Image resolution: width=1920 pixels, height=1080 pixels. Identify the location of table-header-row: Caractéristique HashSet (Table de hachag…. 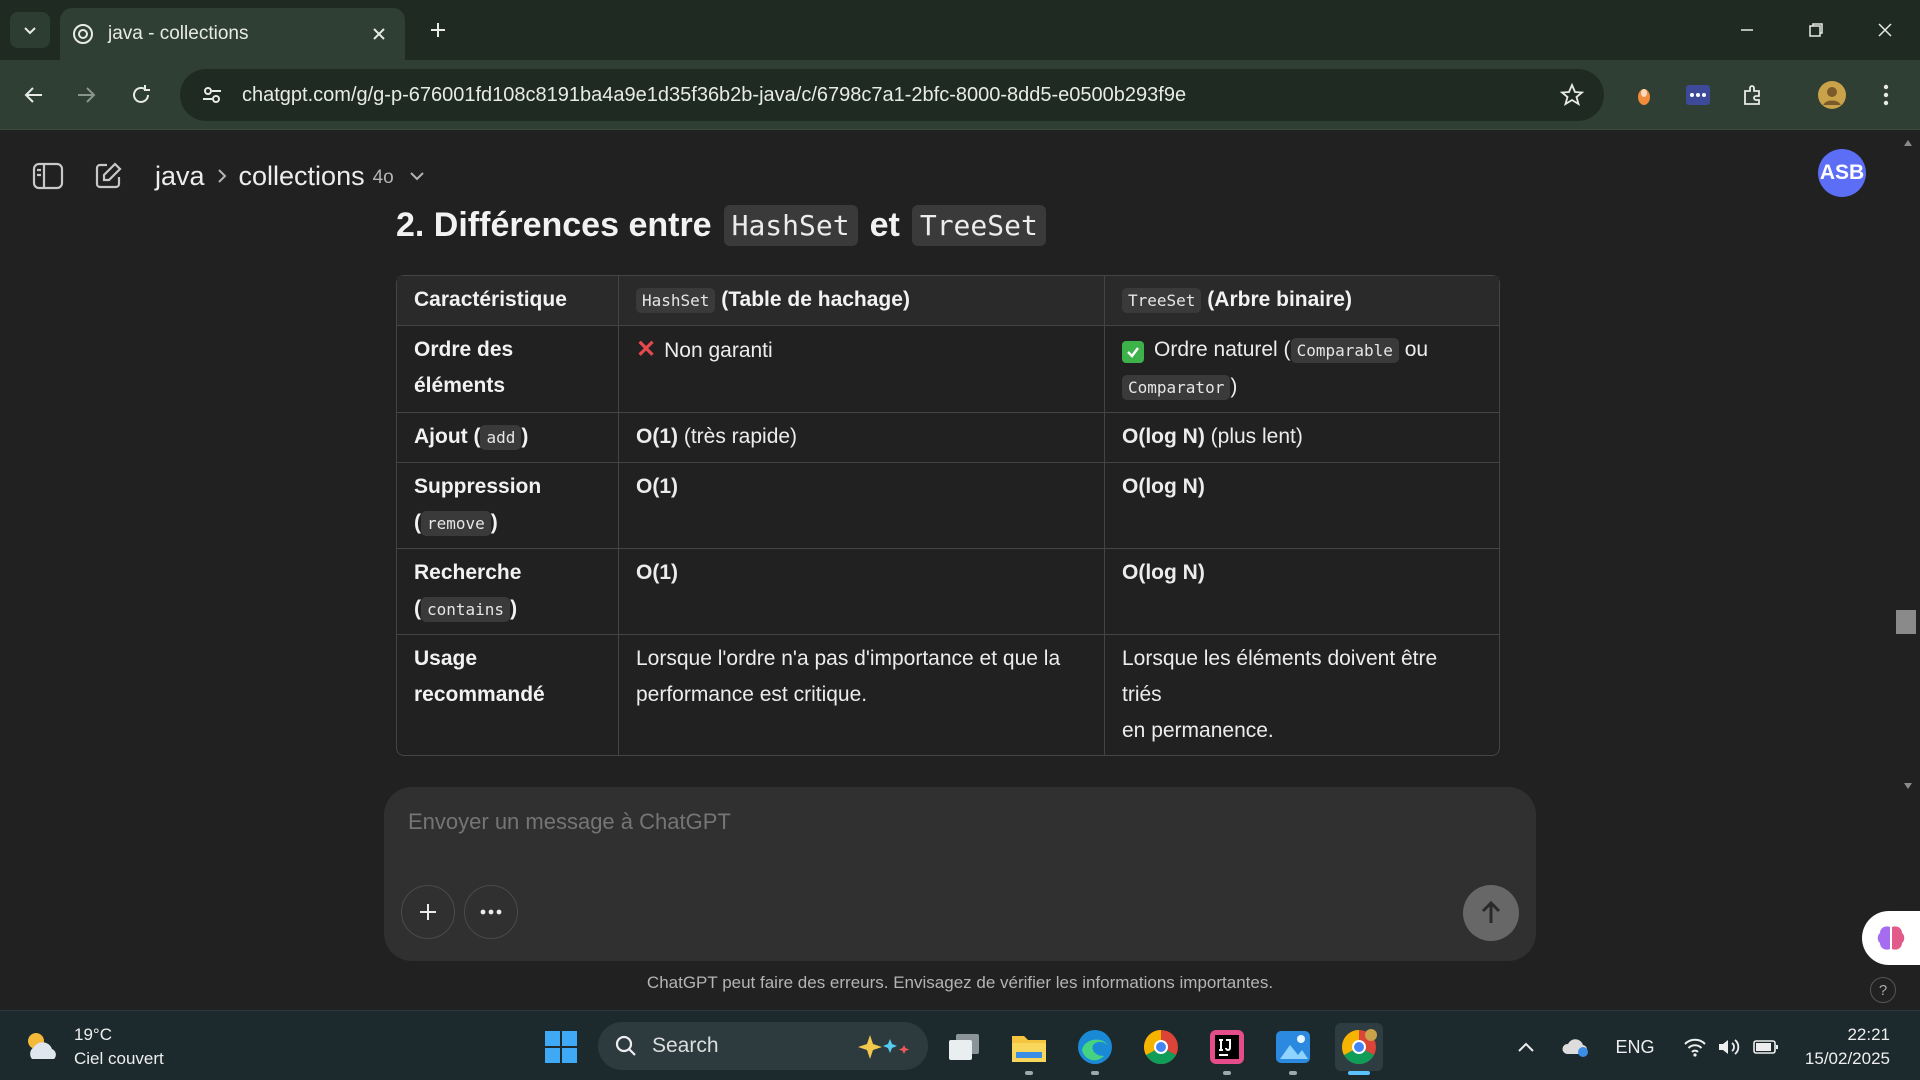
(948, 301).